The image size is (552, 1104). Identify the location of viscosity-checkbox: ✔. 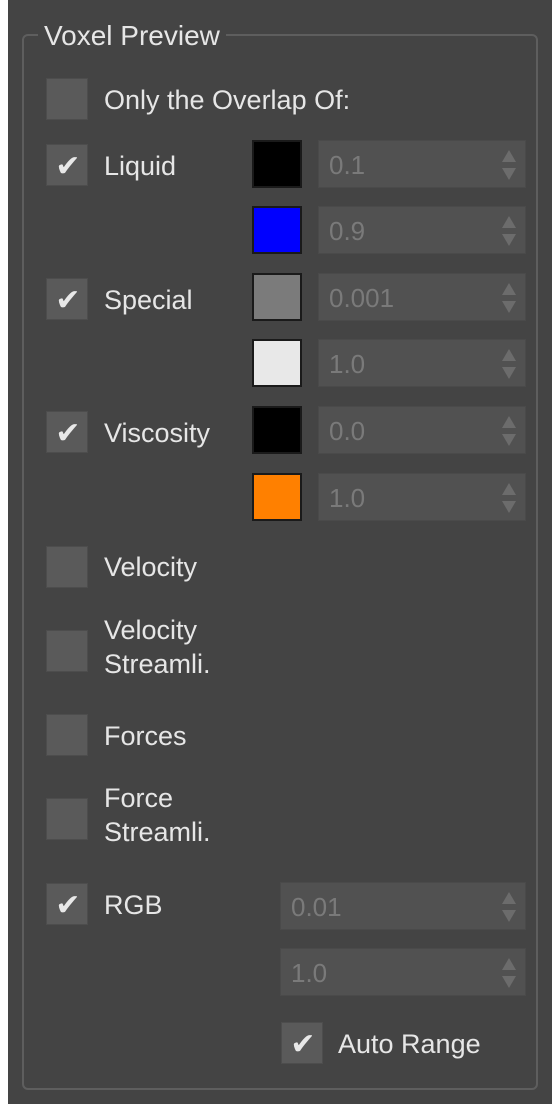
(67, 432).